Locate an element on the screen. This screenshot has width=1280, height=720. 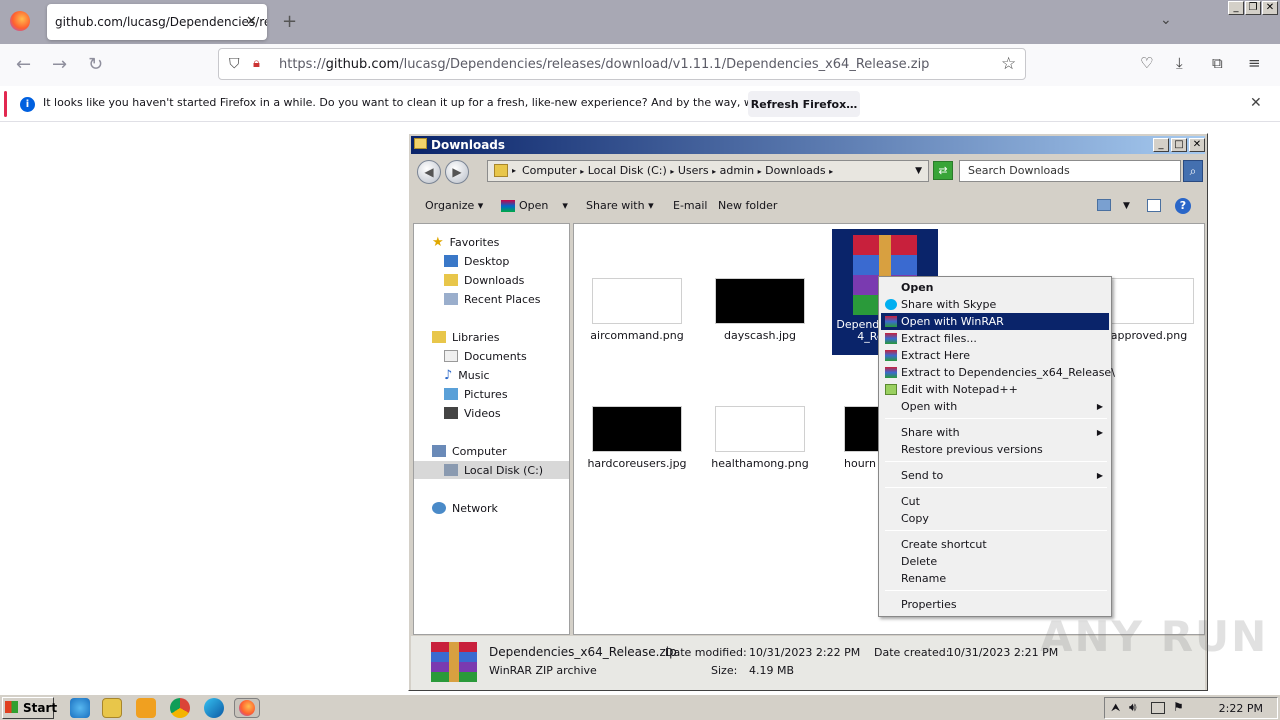
view-icon is located at coordinates (1104, 205).